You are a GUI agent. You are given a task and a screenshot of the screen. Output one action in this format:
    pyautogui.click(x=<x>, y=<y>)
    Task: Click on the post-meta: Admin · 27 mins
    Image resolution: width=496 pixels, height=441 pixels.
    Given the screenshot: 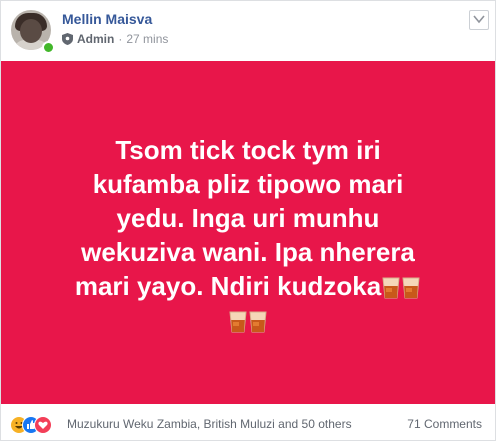 What is the action you would take?
    pyautogui.click(x=115, y=39)
    